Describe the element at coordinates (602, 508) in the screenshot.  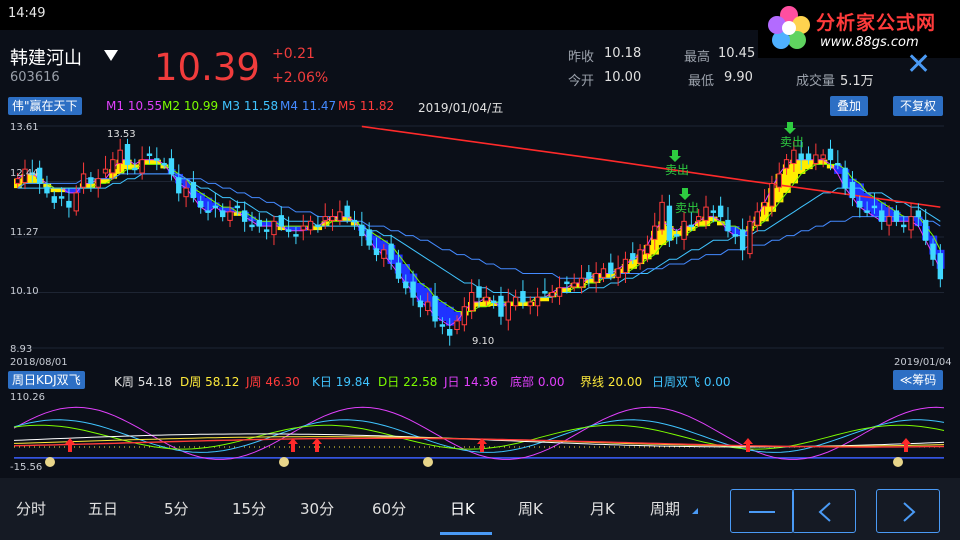
I see `tab-monthly-k: 月K` at that location.